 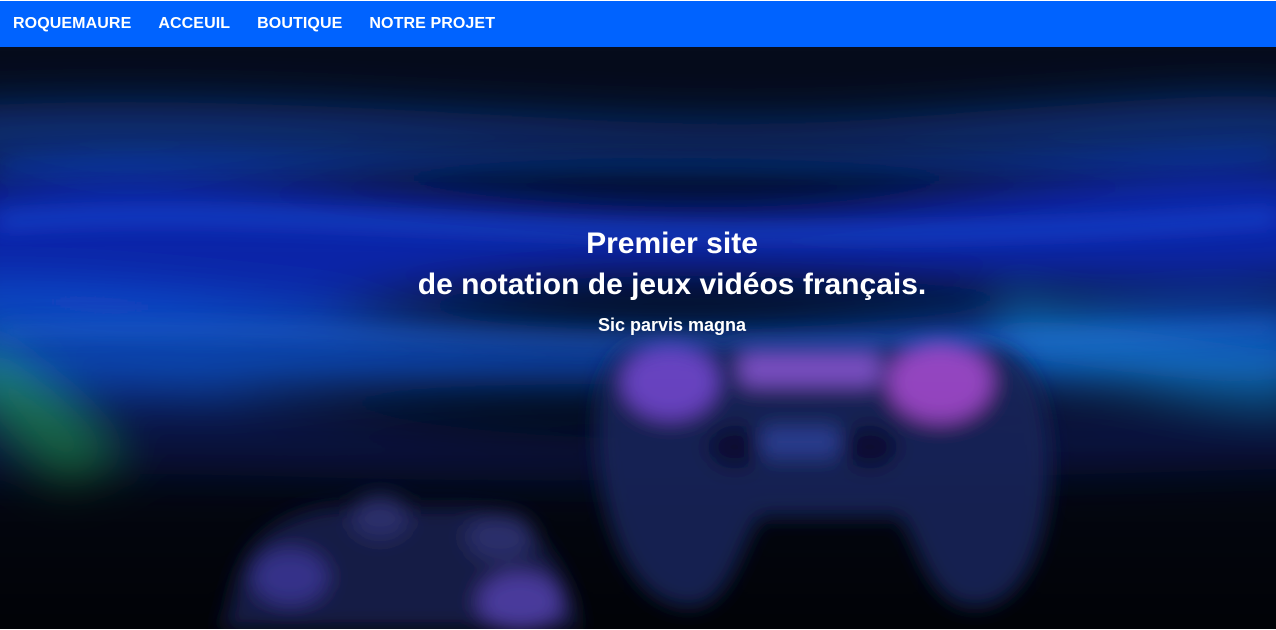 I want to click on hero-title-line1: Premier site, so click(x=672, y=243).